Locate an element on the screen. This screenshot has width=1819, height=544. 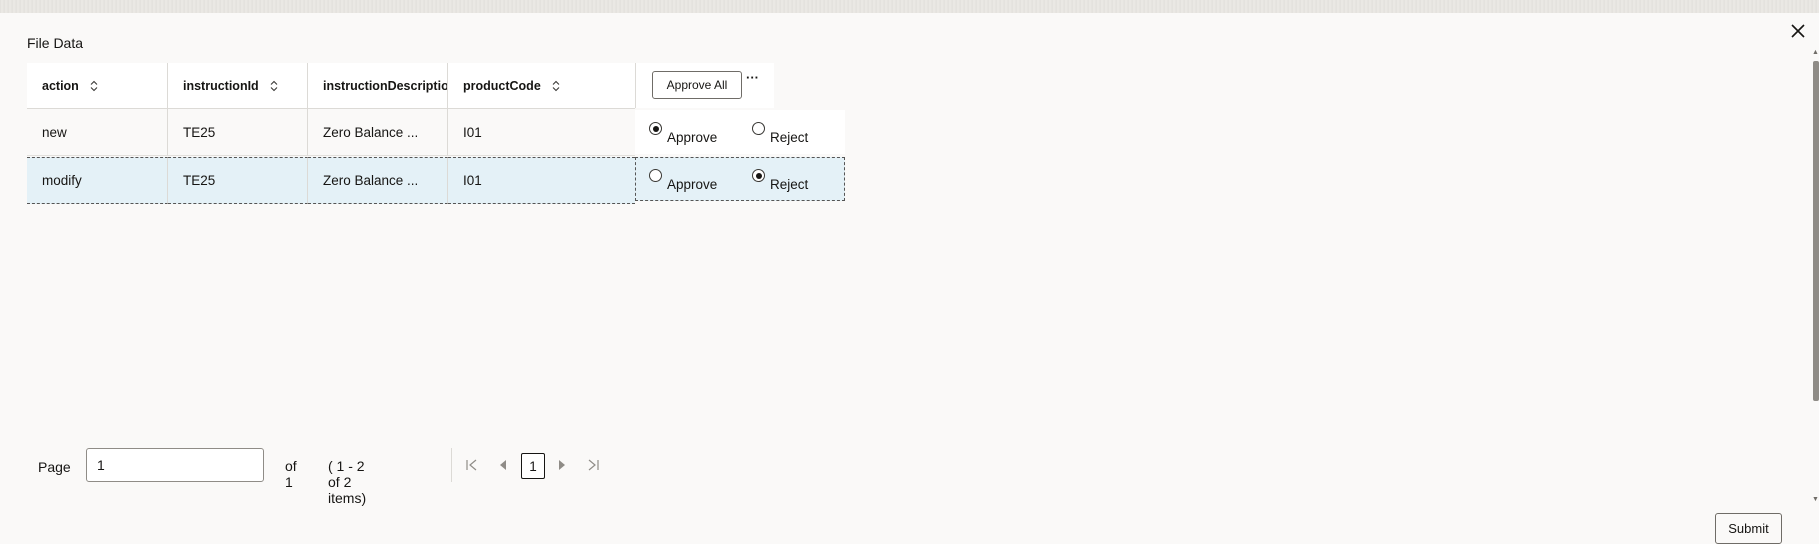
approve-column-header: Approve All ··· is located at coordinates (704, 85).